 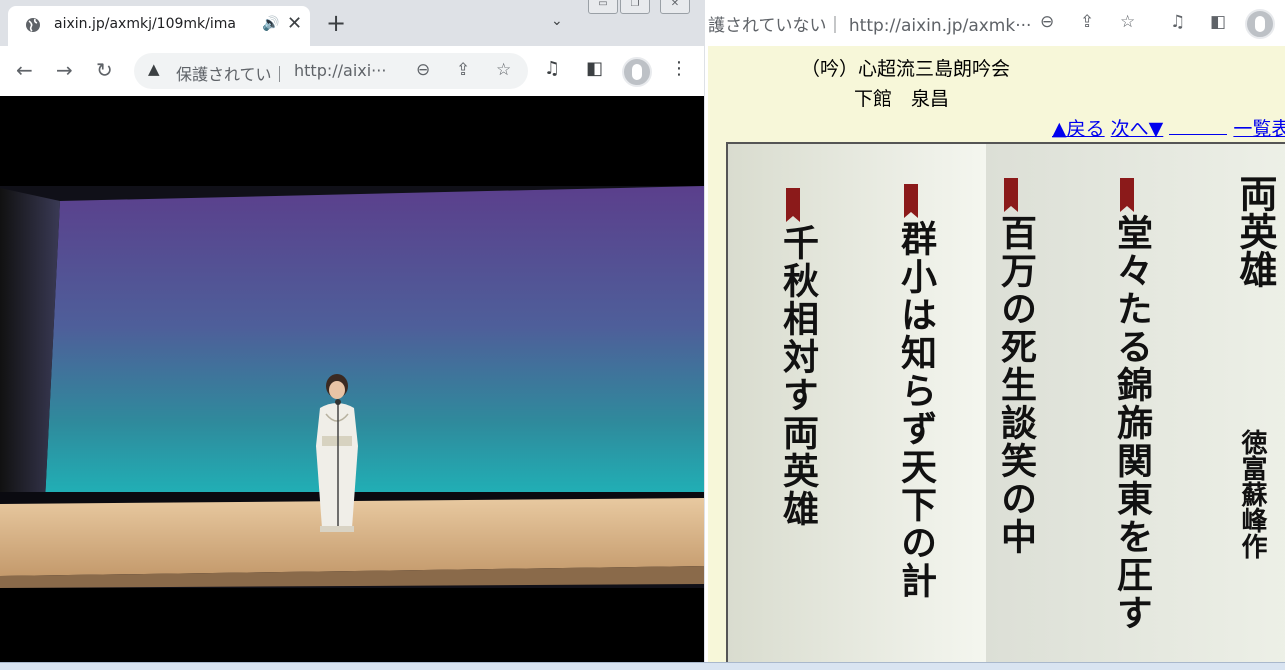 What do you see at coordinates (902, 99) in the screenshot?
I see `performer-name: 下館 泉昌` at bounding box center [902, 99].